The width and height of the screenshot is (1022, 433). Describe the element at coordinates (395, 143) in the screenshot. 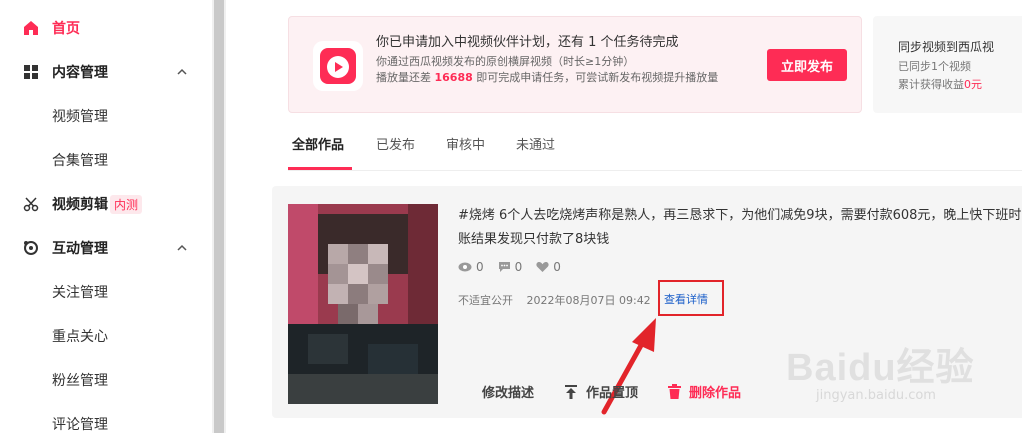

I see `tab-published: 已发布` at that location.